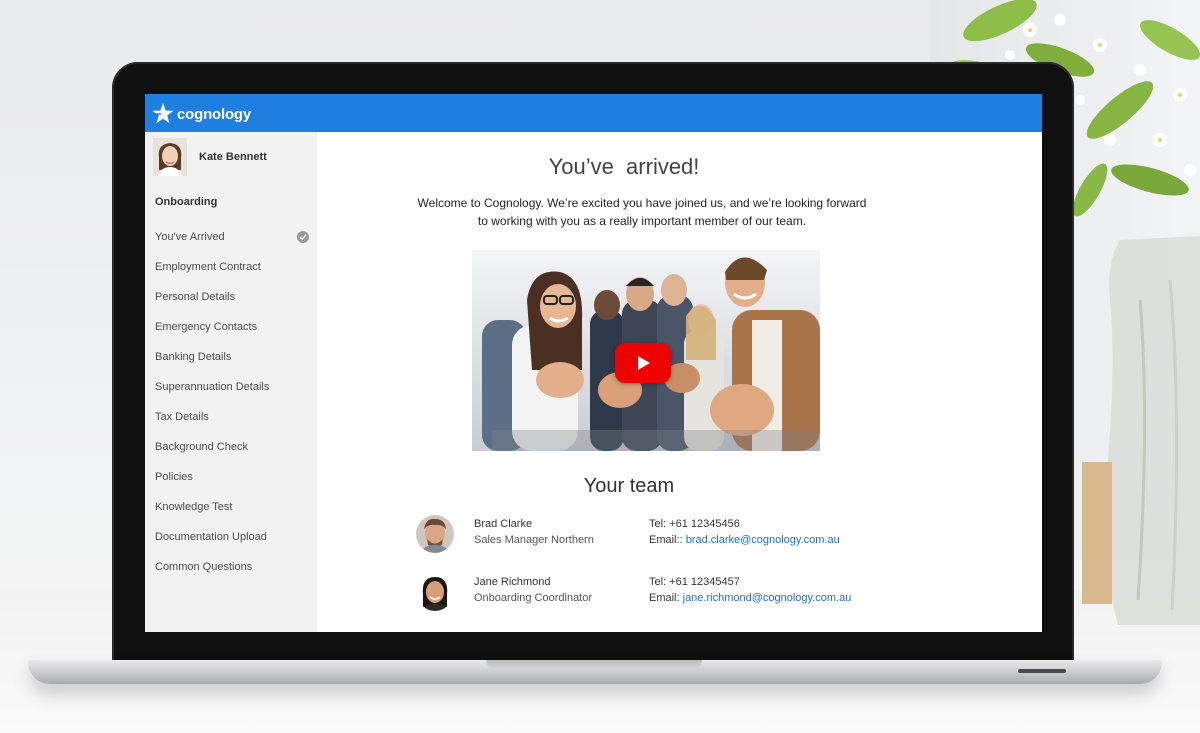 This screenshot has width=1200, height=733. What do you see at coordinates (694, 524) in the screenshot?
I see `team-member-phone: Tel: +61 12345456` at bounding box center [694, 524].